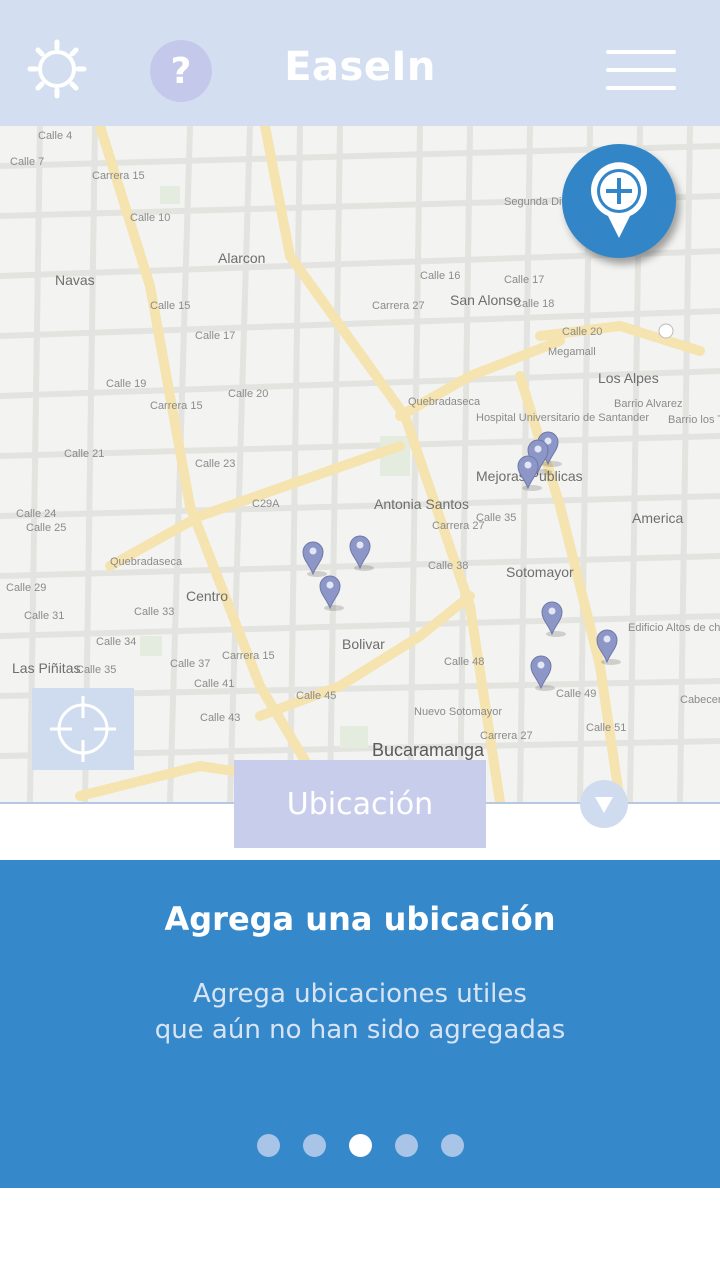 Image resolution: width=720 pixels, height=1280 pixels. Describe the element at coordinates (360, 804) in the screenshot. I see `location-tab: Ubicación` at that location.